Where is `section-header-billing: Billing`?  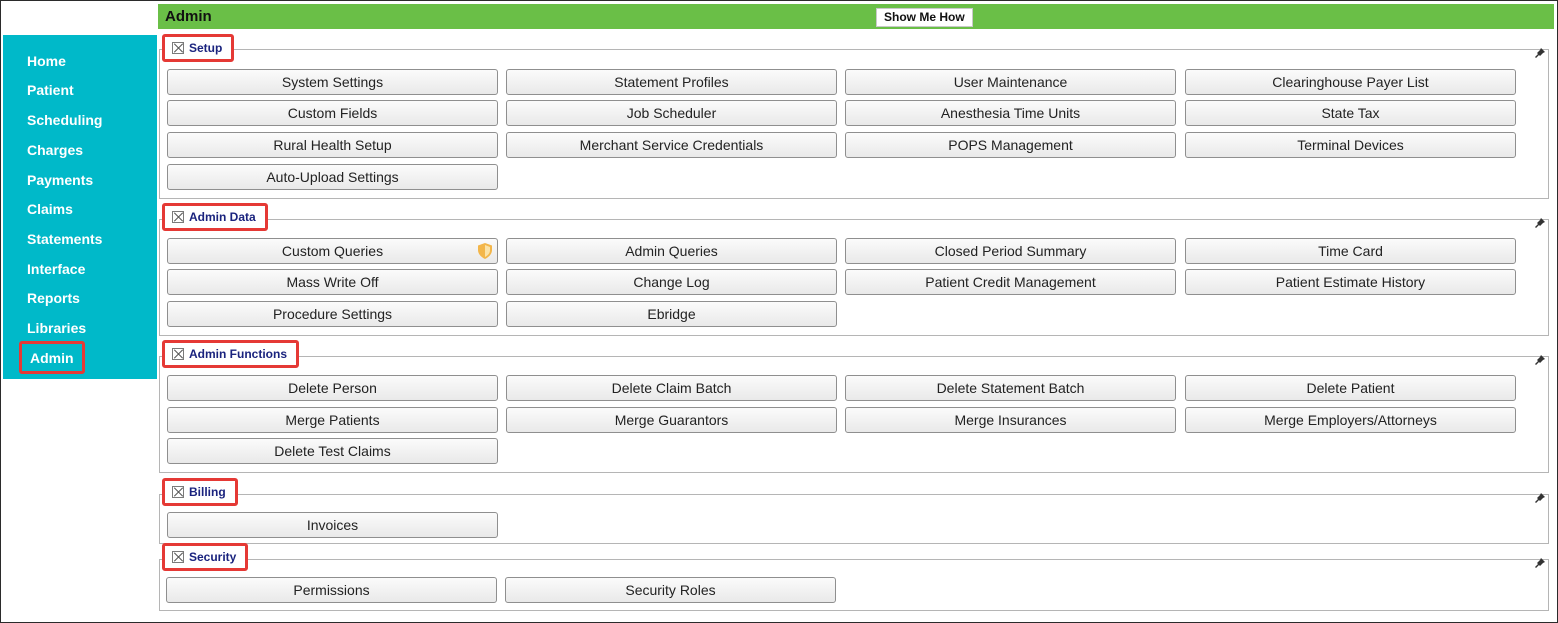 section-header-billing: Billing is located at coordinates (200, 492).